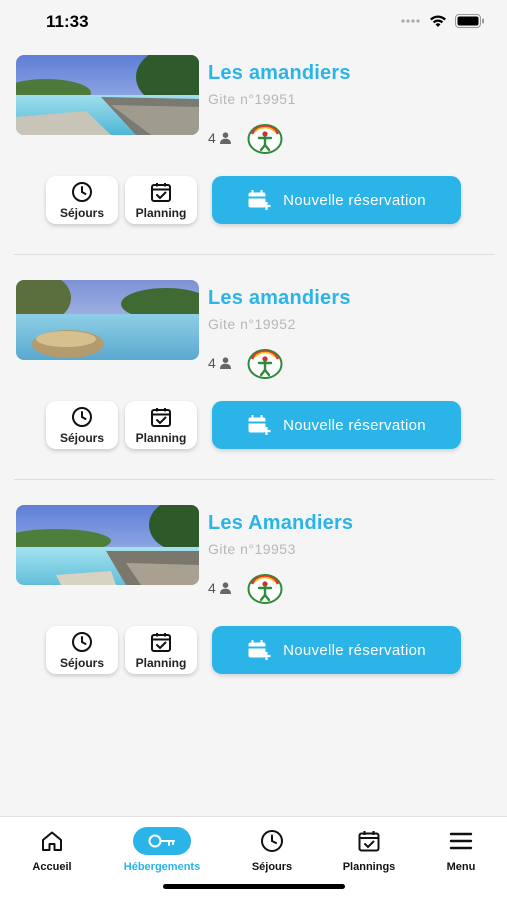 Image resolution: width=507 pixels, height=900 pixels. I want to click on signal-dots-icon, so click(410, 21).